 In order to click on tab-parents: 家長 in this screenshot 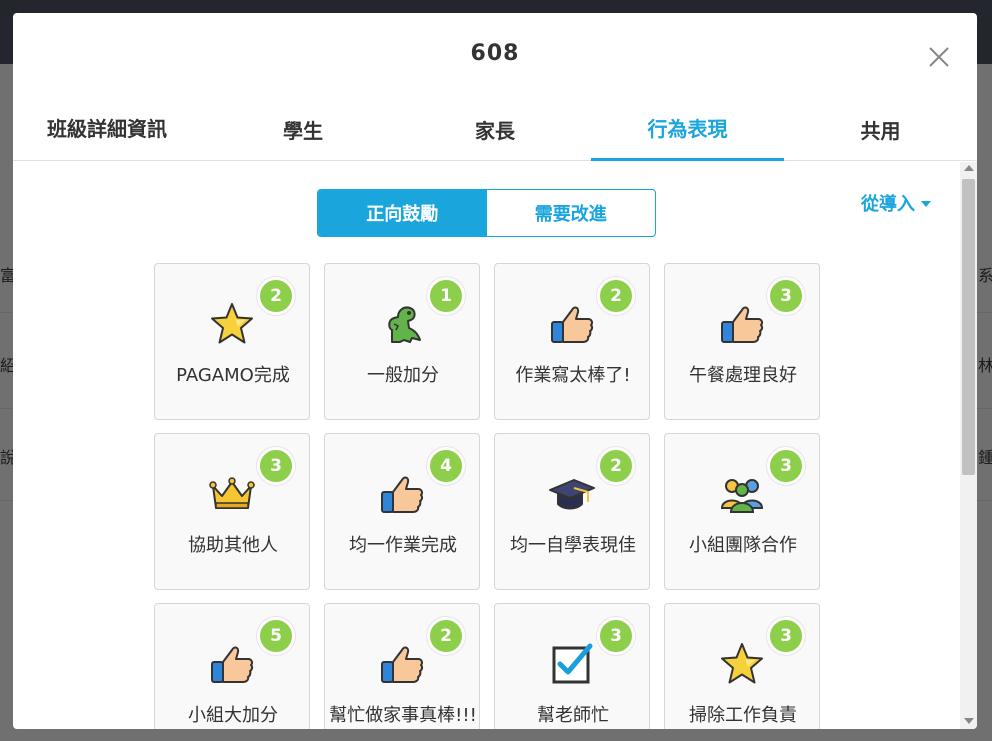, I will do `click(495, 129)`.